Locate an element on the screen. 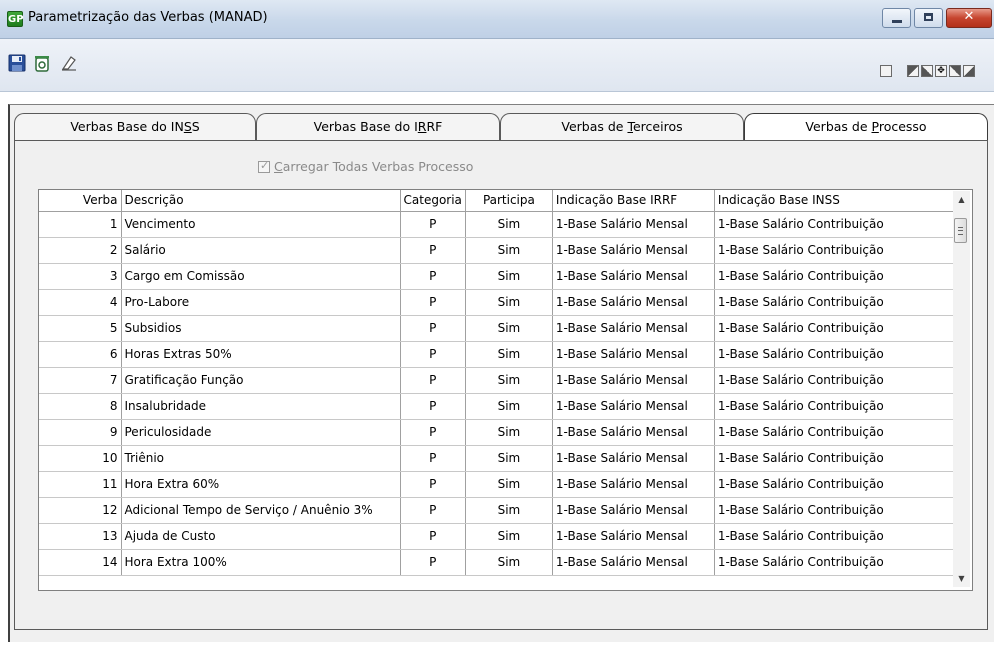 The width and height of the screenshot is (994, 653). move-icon: ✥ is located at coordinates (941, 71).